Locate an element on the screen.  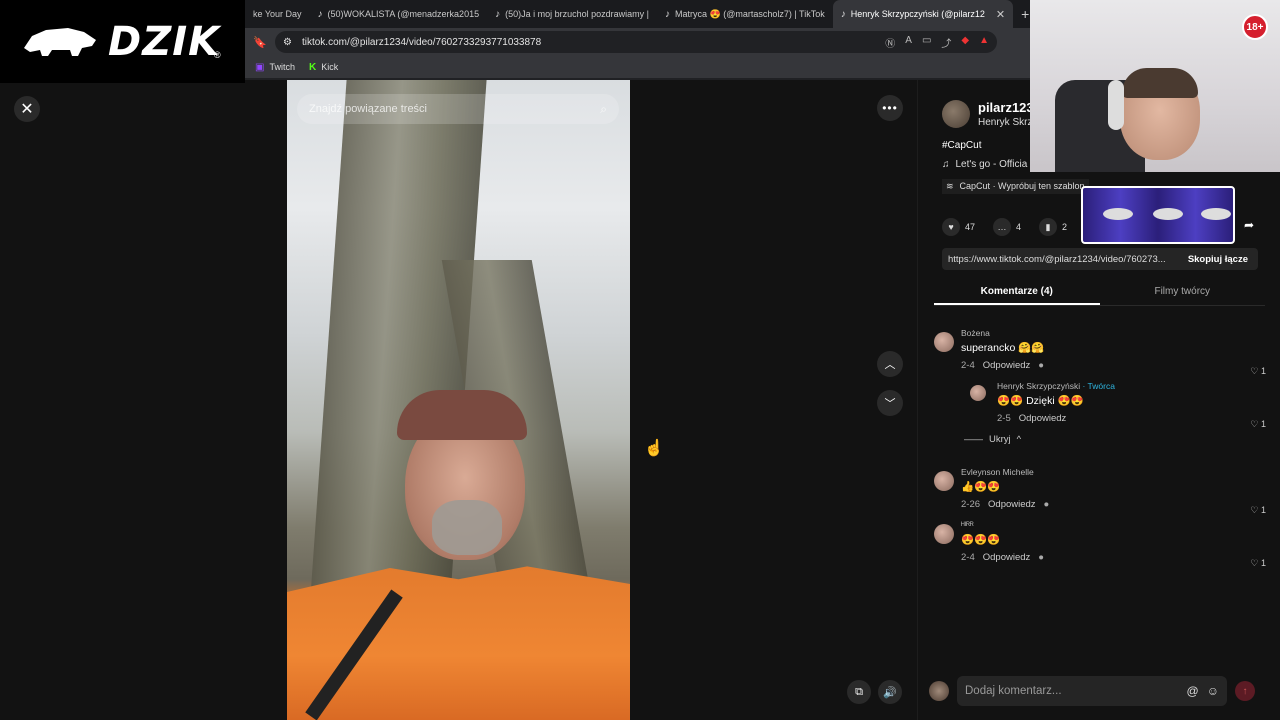
comment-item: ᴴᴵᴿᴿ 😍😍😍 2-4 Odpowiedz ● ♡ 1 is located at coordinates (1102, 544).